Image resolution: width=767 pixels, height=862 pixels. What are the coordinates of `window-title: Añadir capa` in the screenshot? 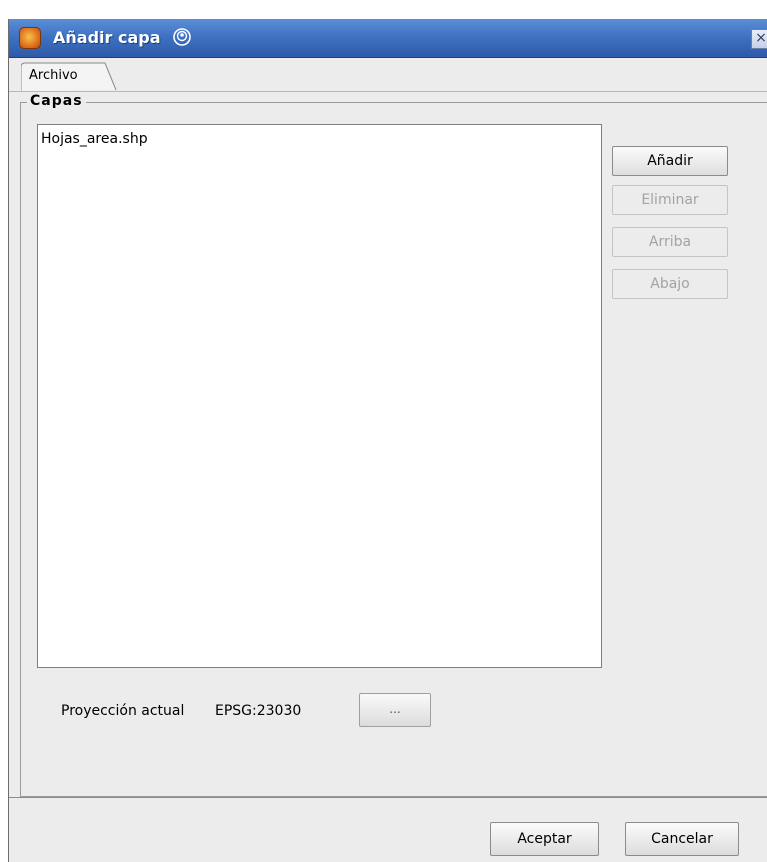 It's located at (107, 37).